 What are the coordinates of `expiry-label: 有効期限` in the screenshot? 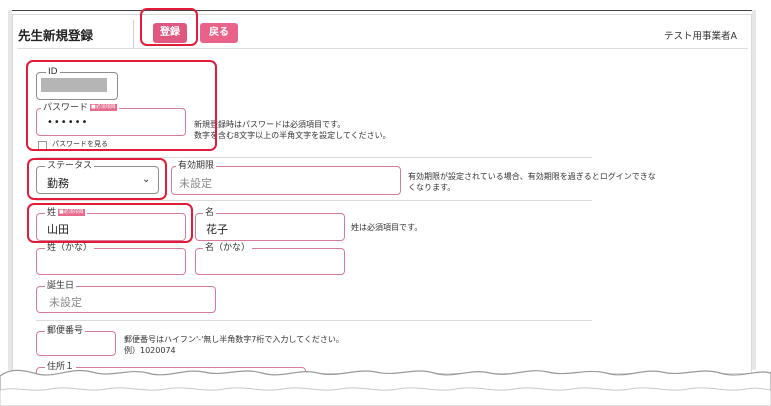 It's located at (196, 166).